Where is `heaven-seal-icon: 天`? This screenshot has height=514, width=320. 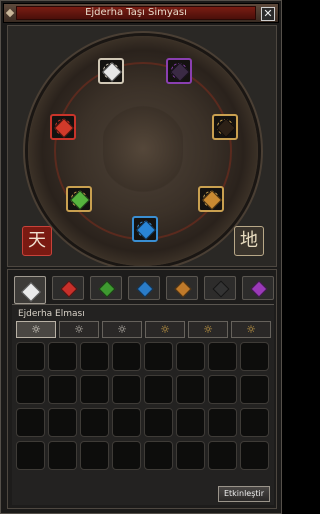 heaven-seal-icon: 天 is located at coordinates (37, 241).